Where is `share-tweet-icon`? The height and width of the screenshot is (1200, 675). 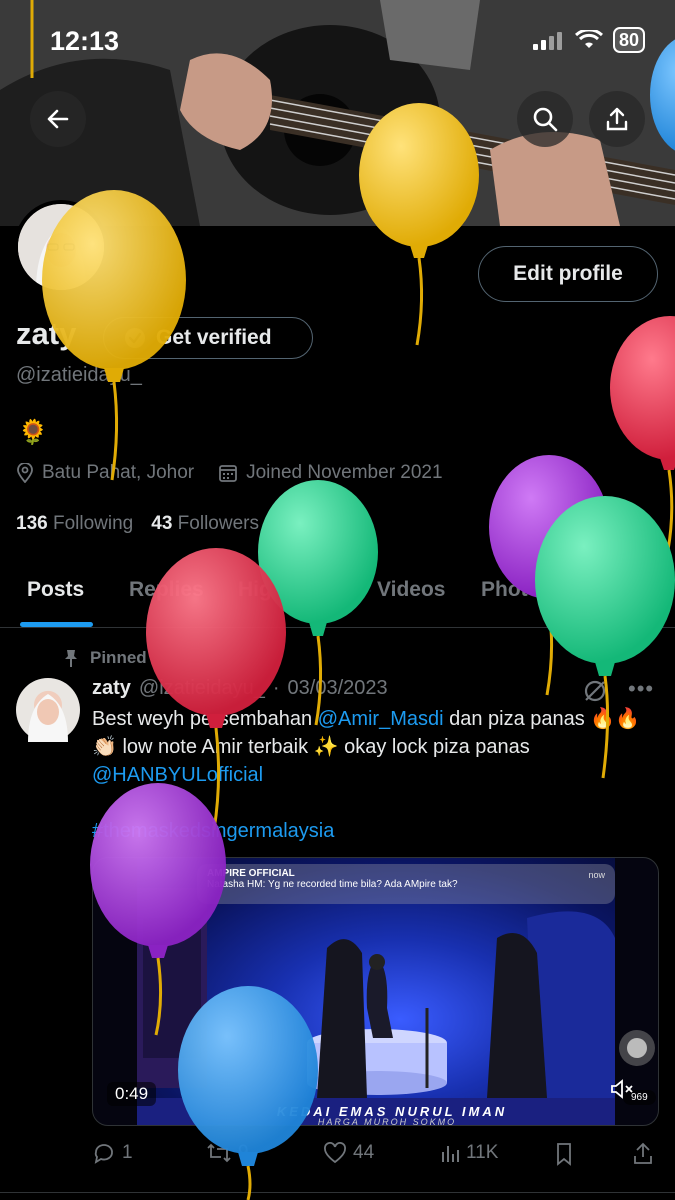
share-tweet-icon is located at coordinates (643, 1153).